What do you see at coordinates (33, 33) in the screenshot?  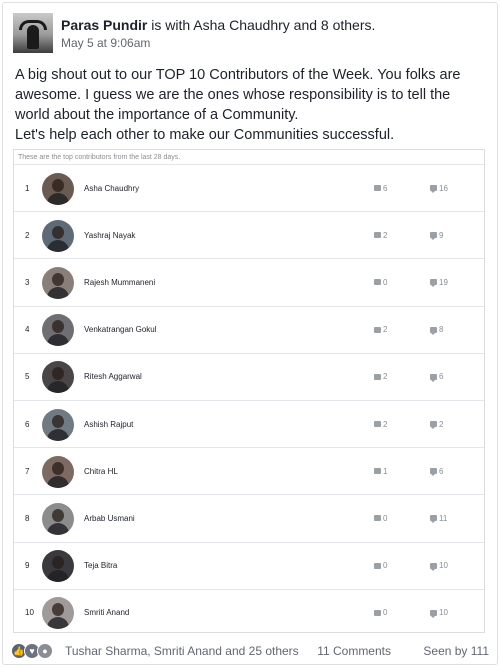 I see `author-avatar` at bounding box center [33, 33].